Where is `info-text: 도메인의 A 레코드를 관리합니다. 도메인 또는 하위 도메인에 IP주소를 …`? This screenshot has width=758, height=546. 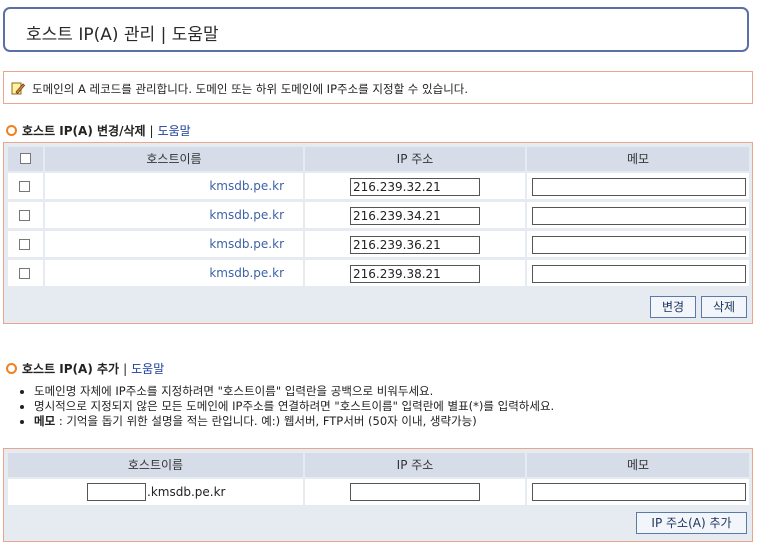
info-text: 도메인의 A 레코드를 관리합니다. 도메인 또는 하위 도메인에 IP주소를 … is located at coordinates (250, 89).